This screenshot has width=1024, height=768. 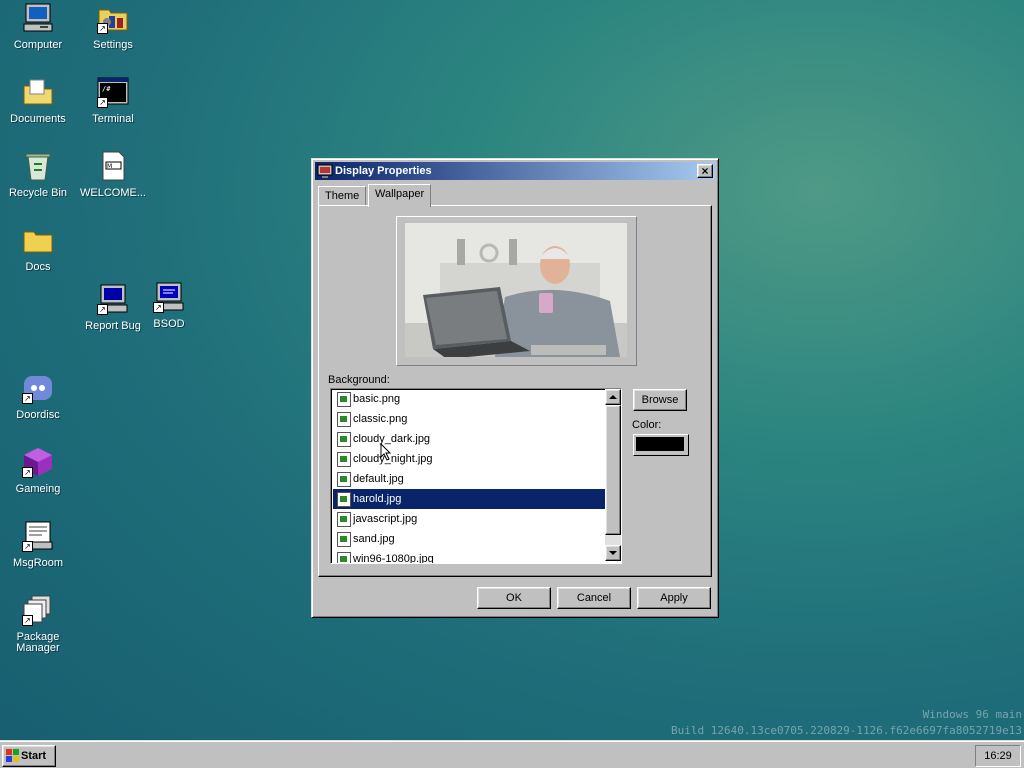 What do you see at coordinates (469, 459) in the screenshot?
I see `list-item: cloudy_night.jpg` at bounding box center [469, 459].